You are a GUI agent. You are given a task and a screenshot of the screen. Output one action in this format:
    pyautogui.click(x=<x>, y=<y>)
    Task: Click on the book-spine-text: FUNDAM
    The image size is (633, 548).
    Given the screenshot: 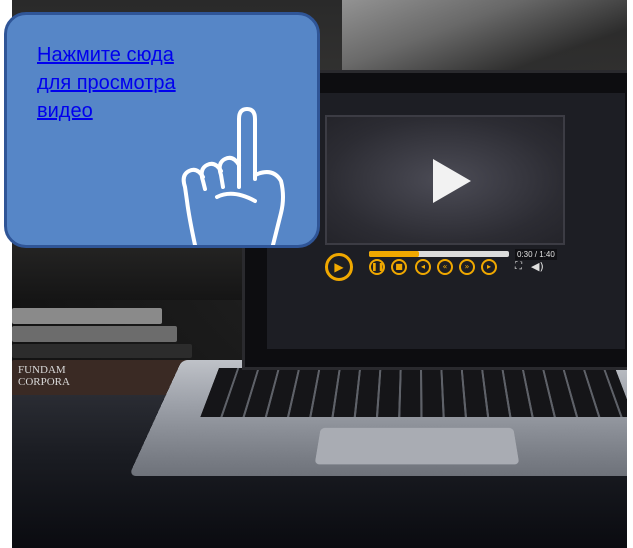 What is the action you would take?
    pyautogui.click(x=42, y=370)
    